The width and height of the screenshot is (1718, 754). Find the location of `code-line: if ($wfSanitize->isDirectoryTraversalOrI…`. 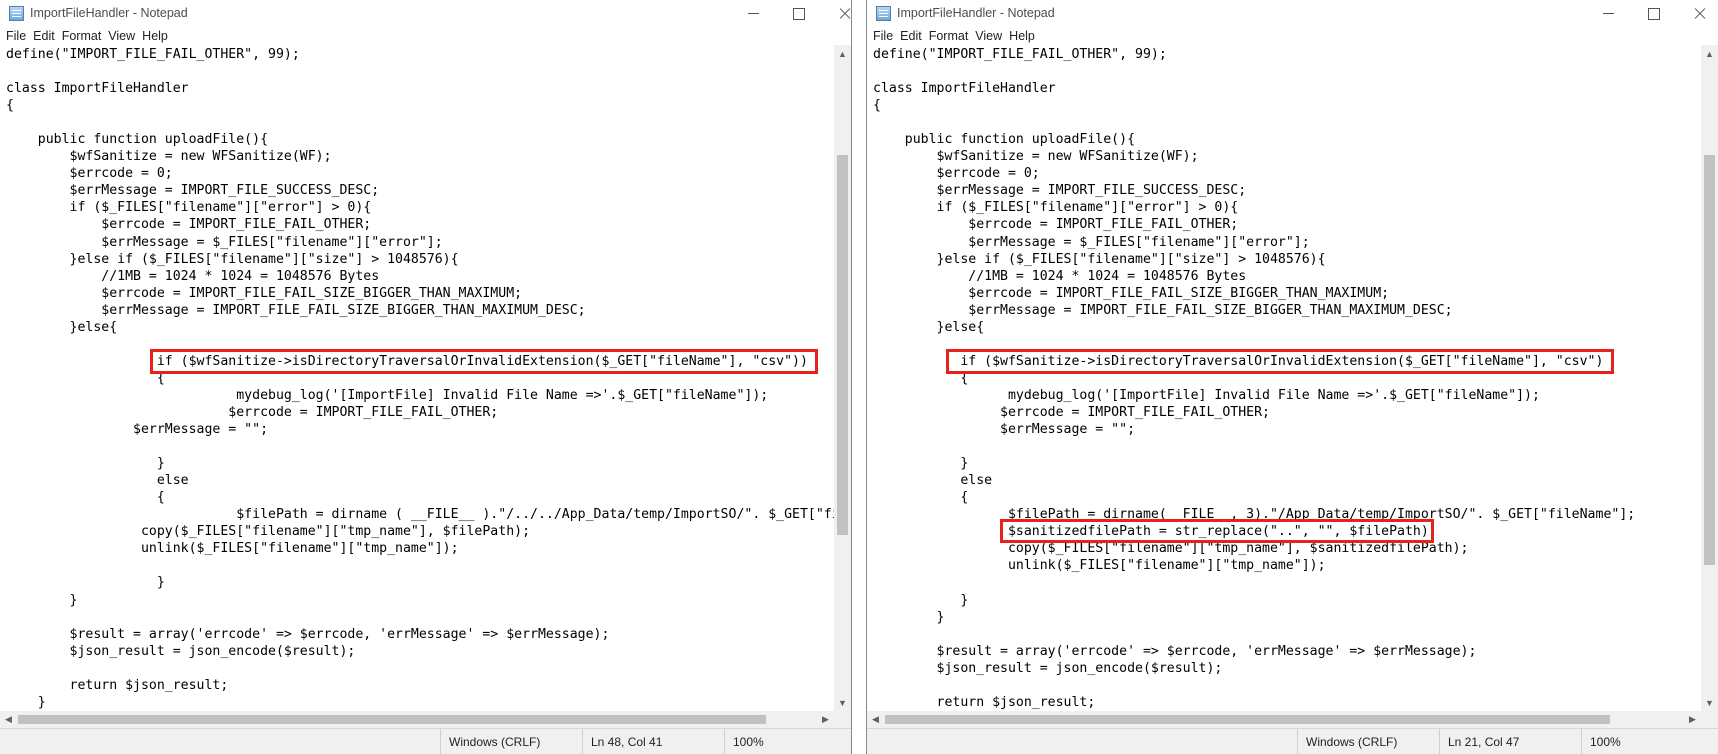

code-line: if ($wfSanitize->isDirectoryTraversalOrI… is located at coordinates (407, 361).